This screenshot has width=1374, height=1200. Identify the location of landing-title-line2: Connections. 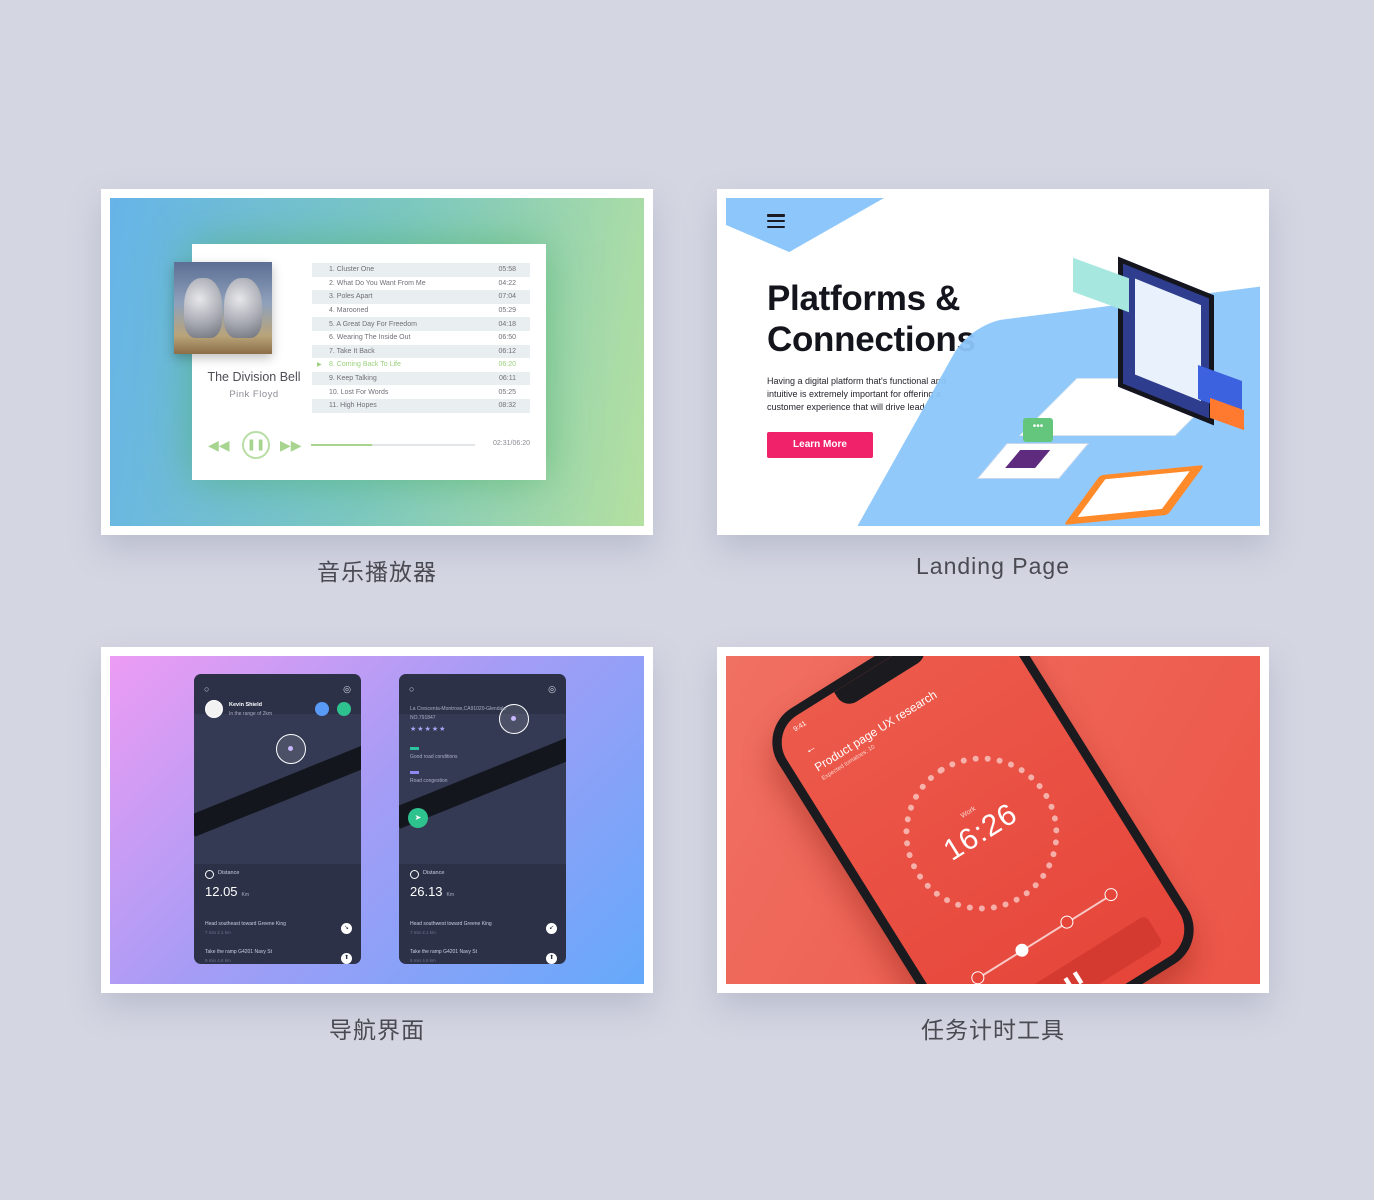
(871, 339).